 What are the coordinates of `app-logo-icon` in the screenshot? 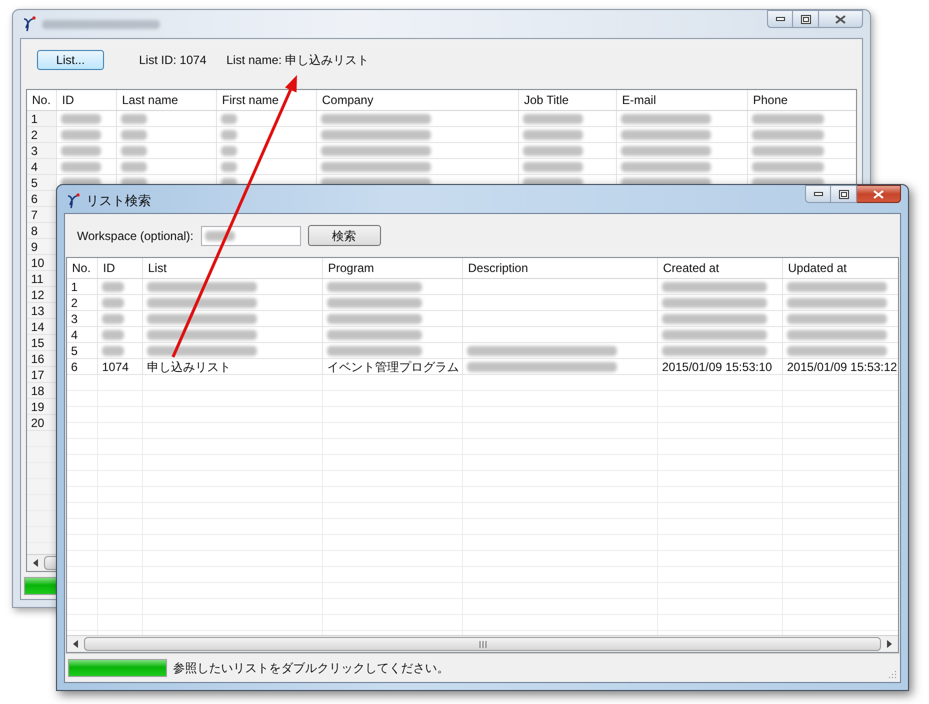 It's located at (29, 24).